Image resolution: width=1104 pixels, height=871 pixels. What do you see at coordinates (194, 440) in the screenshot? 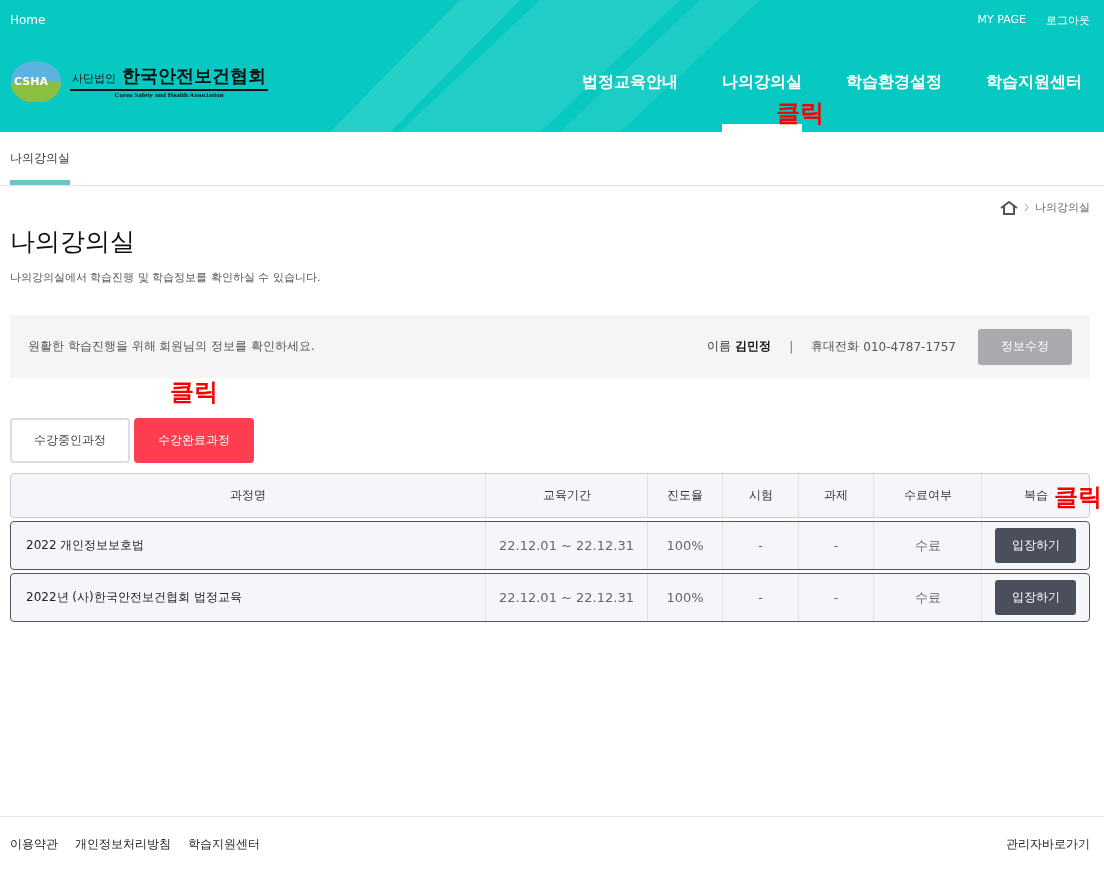
I see `course-tab: 수강완료과정` at bounding box center [194, 440].